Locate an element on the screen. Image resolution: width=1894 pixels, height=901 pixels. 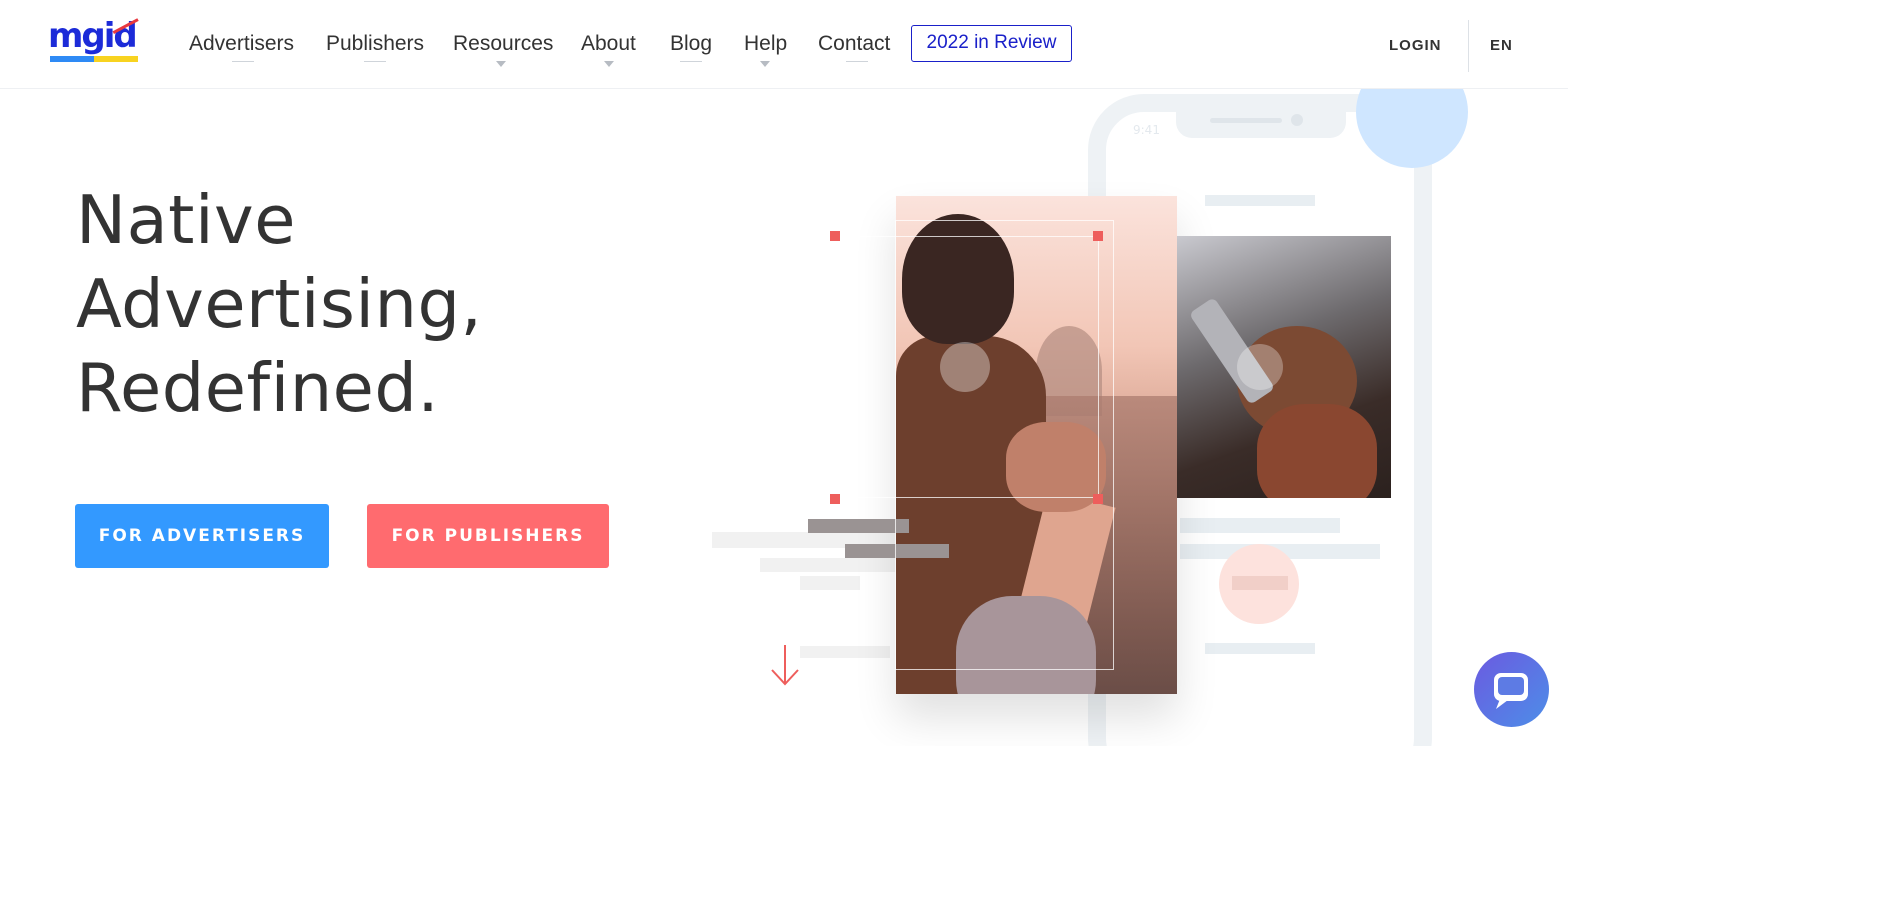
nav-publishers: Publishers is located at coordinates (375, 45).